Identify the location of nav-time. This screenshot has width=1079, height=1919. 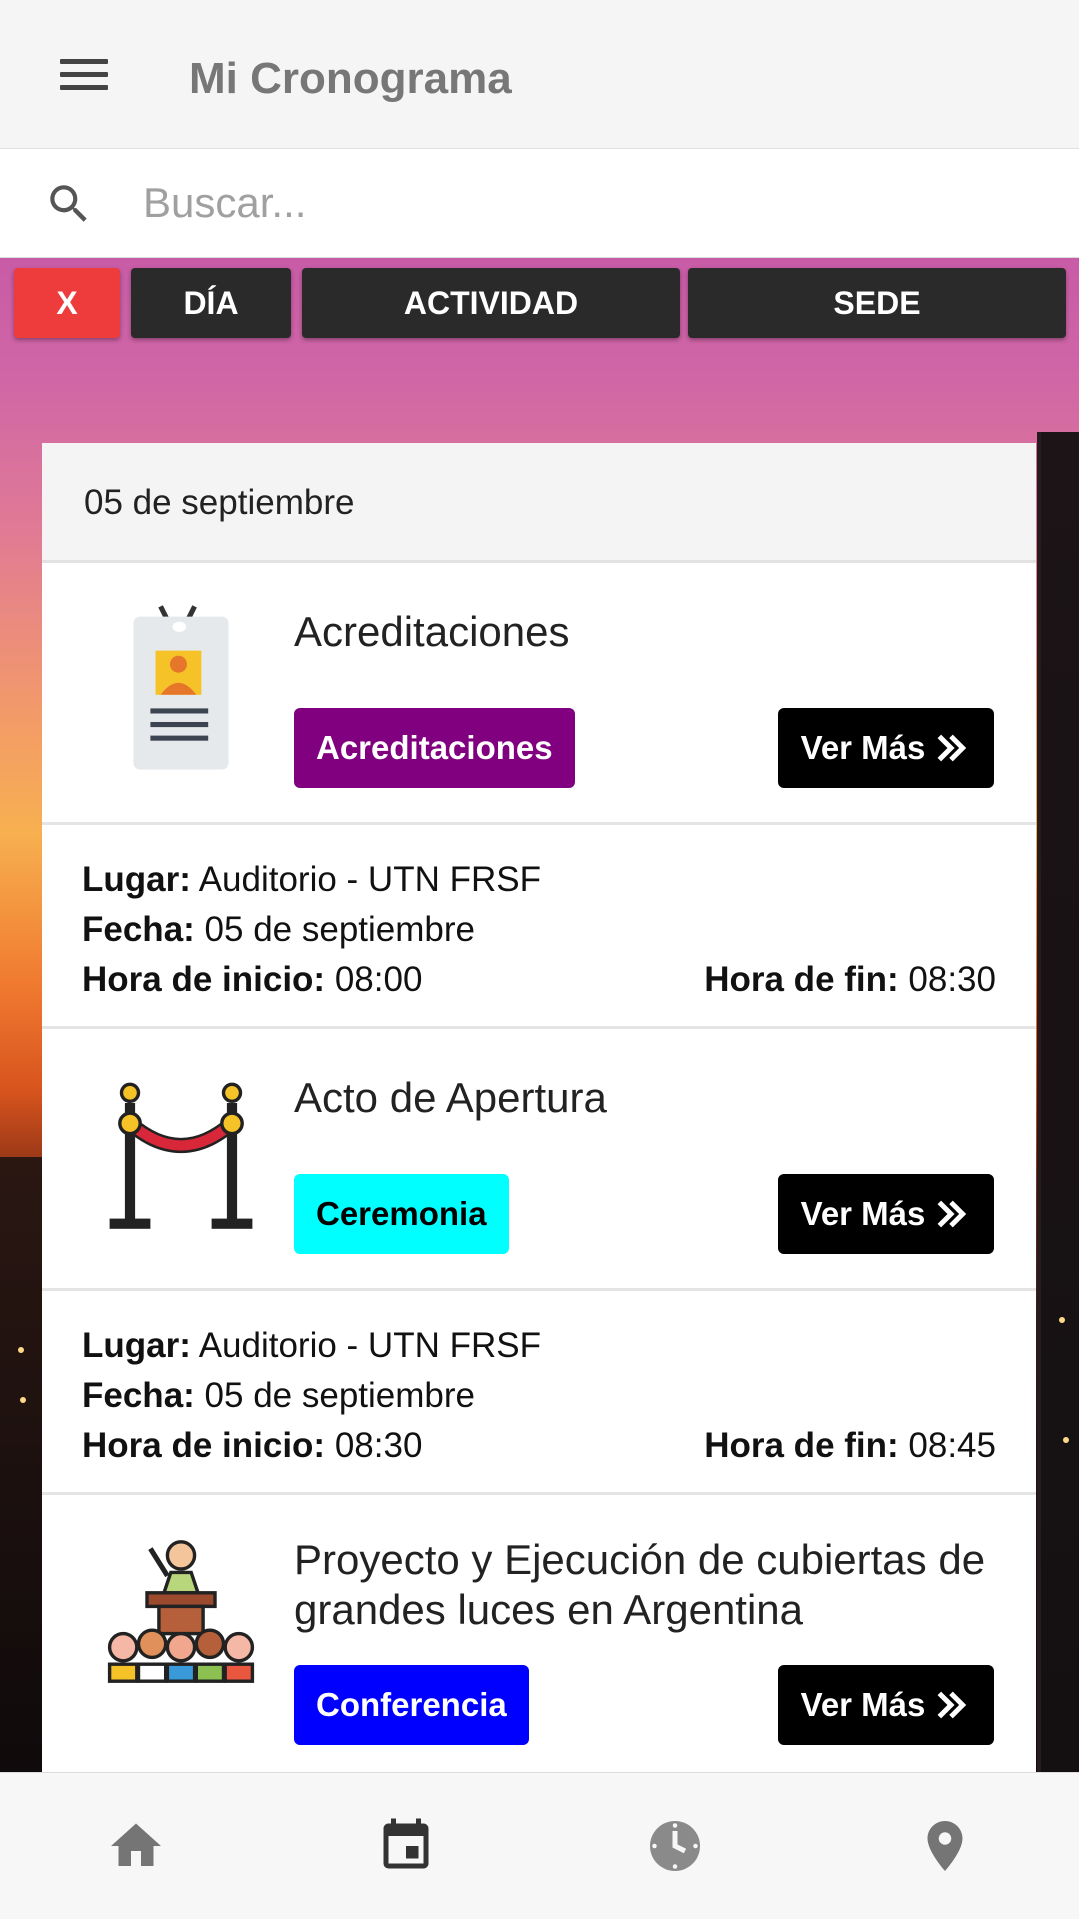
(675, 1846).